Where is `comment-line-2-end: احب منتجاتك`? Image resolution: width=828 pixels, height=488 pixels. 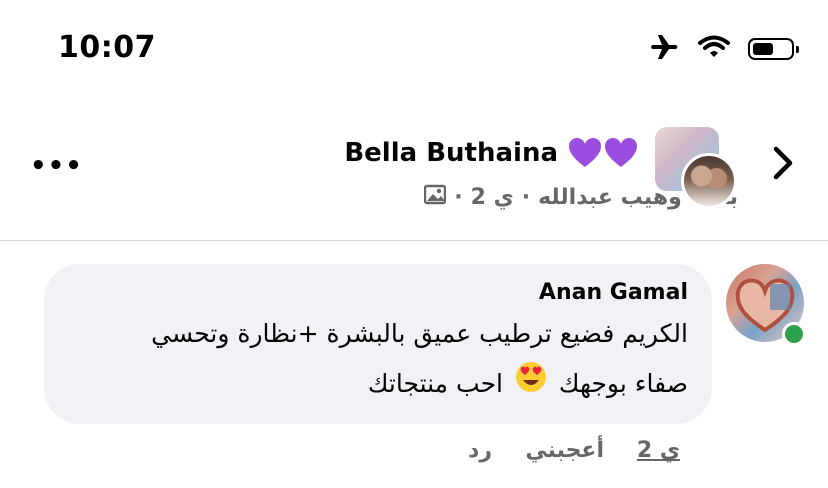 comment-line-2-end: احب منتجاتك is located at coordinates (435, 383).